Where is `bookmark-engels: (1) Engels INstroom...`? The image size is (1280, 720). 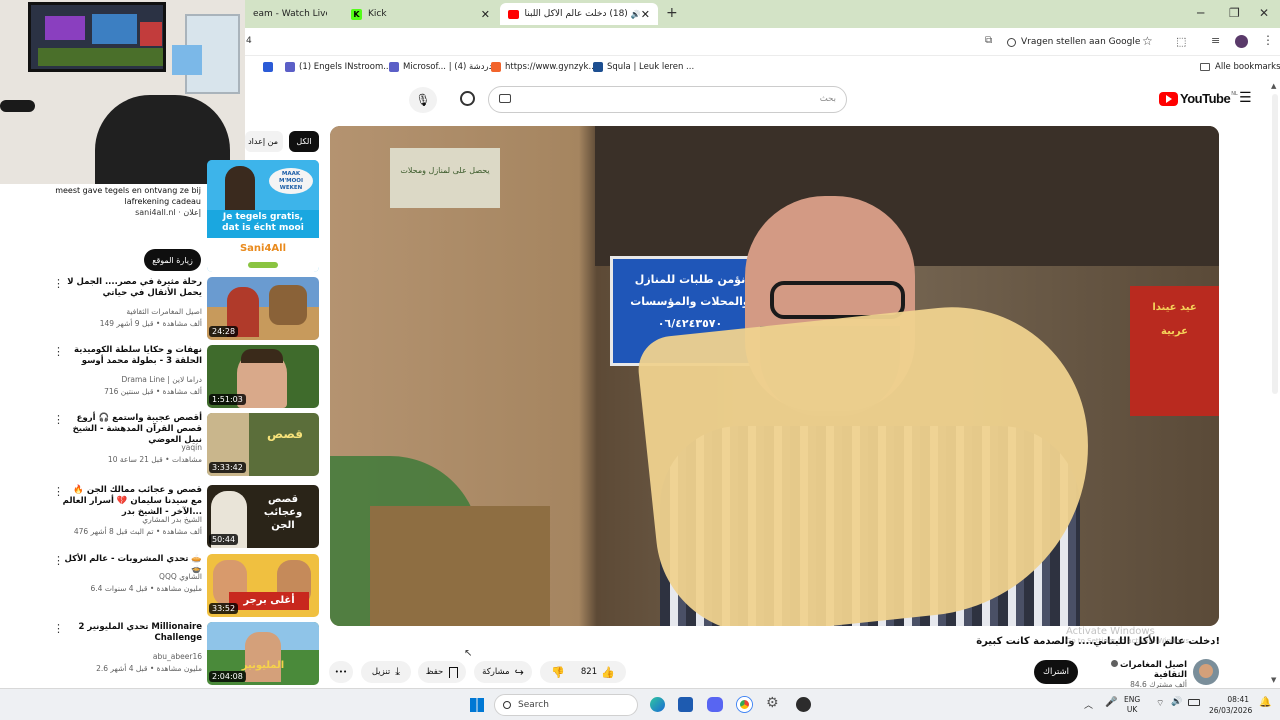
bookmark-engels: (1) Engels INstroom... is located at coordinates (338, 67).